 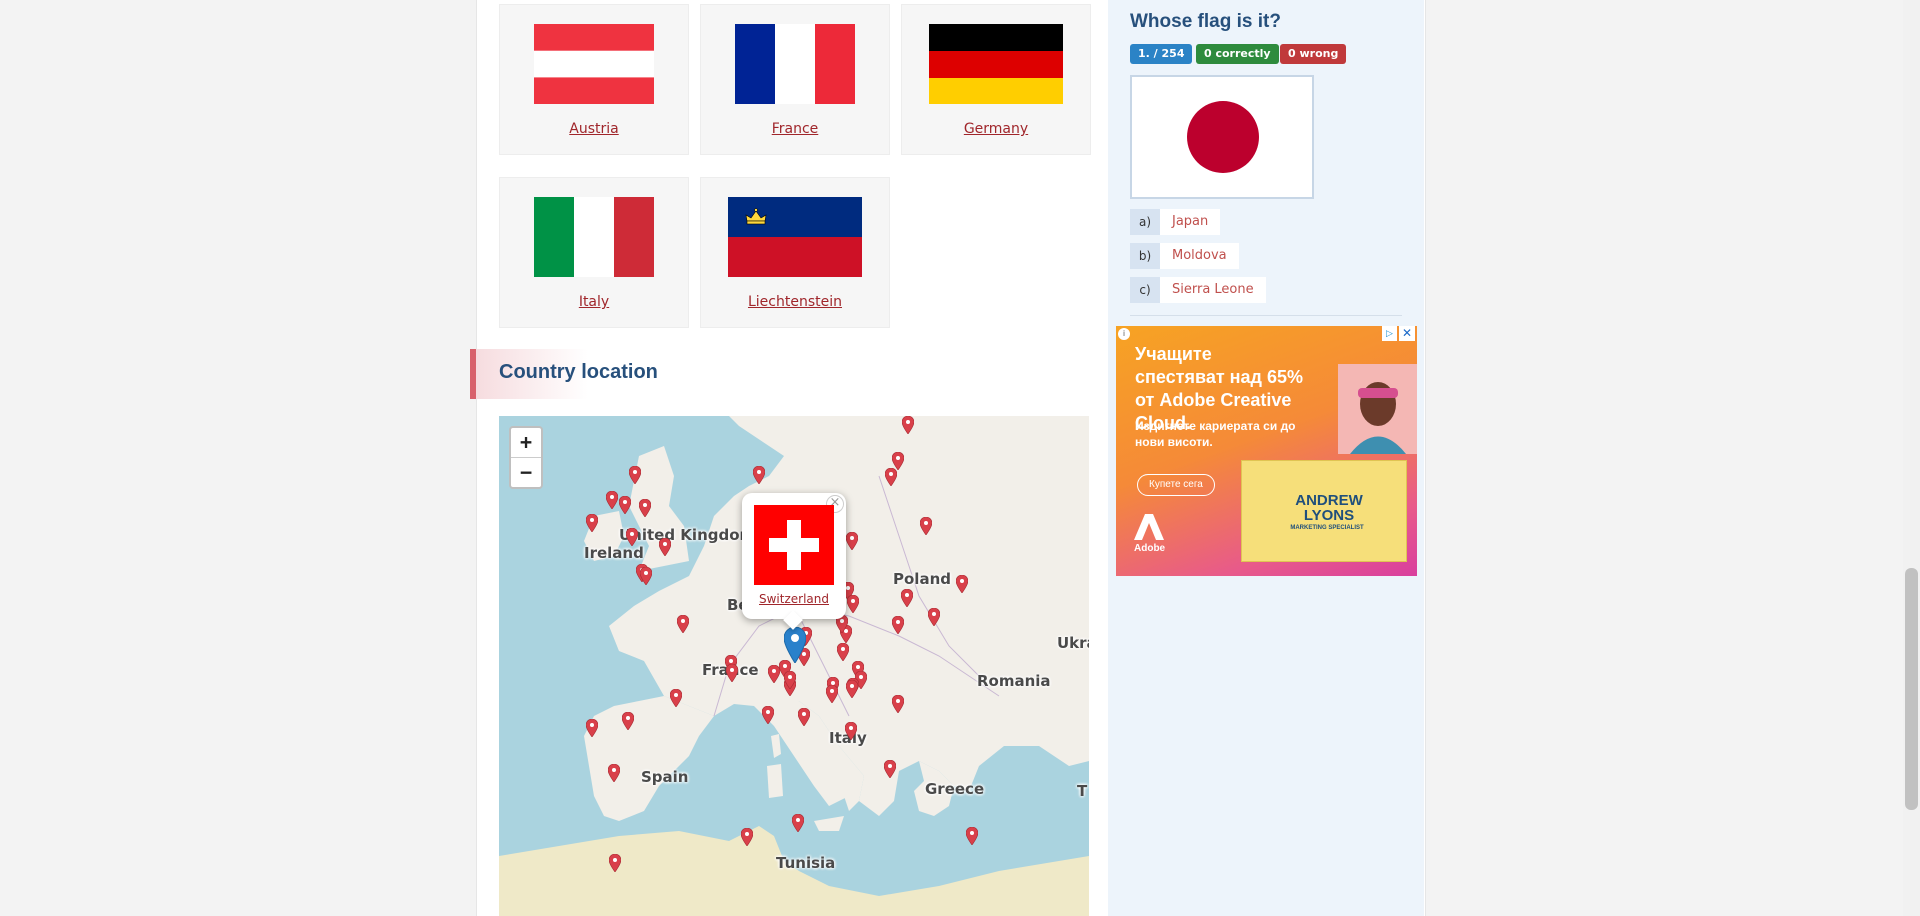 What do you see at coordinates (578, 372) in the screenshot?
I see `section-title: Country location` at bounding box center [578, 372].